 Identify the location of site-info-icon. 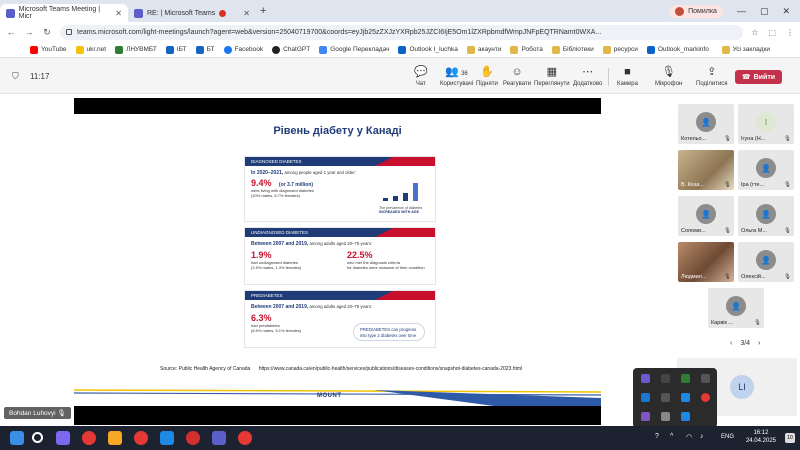
(69, 32).